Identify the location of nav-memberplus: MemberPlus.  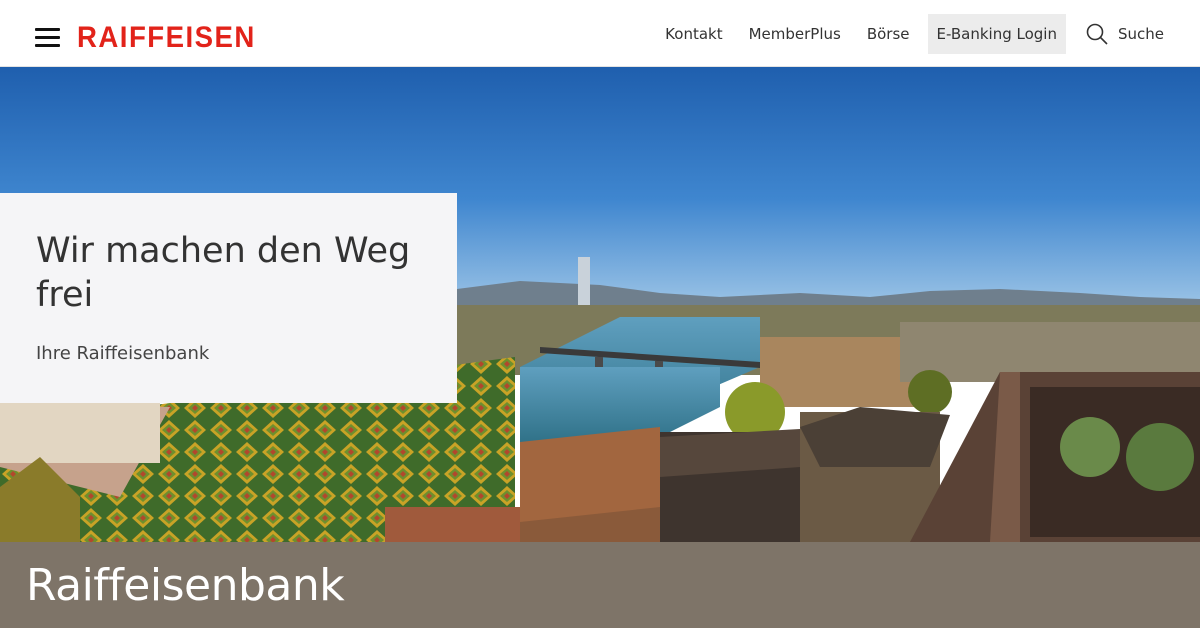
(795, 34).